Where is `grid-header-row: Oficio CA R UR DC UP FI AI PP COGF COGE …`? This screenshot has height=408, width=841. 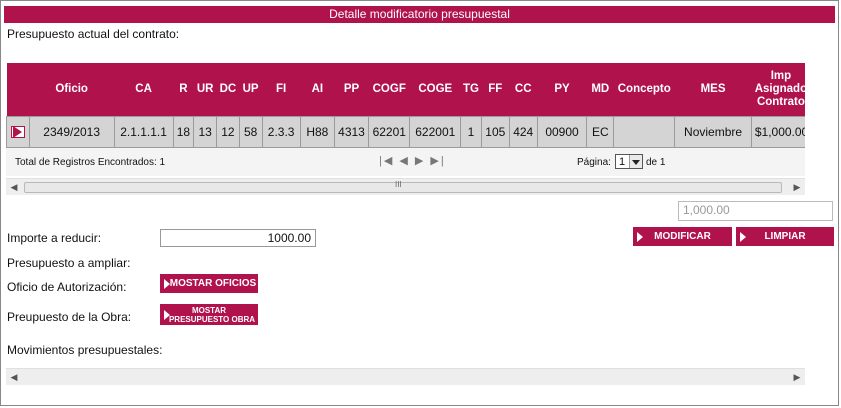 grid-header-row: Oficio CA R UR DC UP FI AI PP COGF COGE … is located at coordinates (405, 90).